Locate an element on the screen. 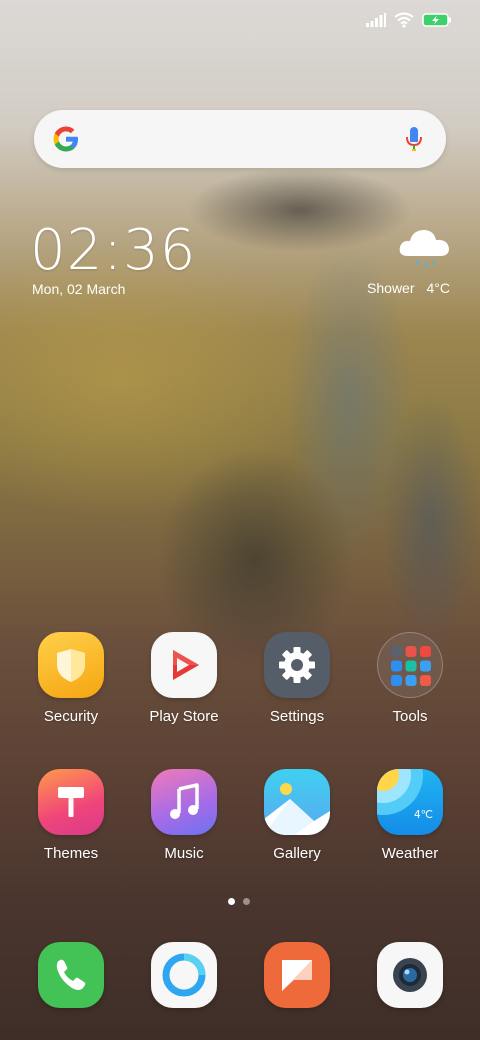  app-label: Weather is located at coordinates (410, 853).